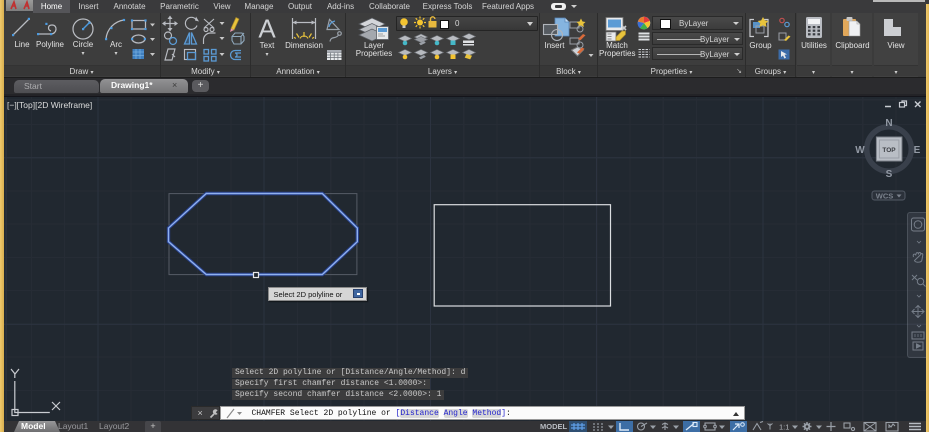 The image size is (929, 432). Describe the element at coordinates (860, 150) in the screenshot. I see `svg-text: W` at that location.